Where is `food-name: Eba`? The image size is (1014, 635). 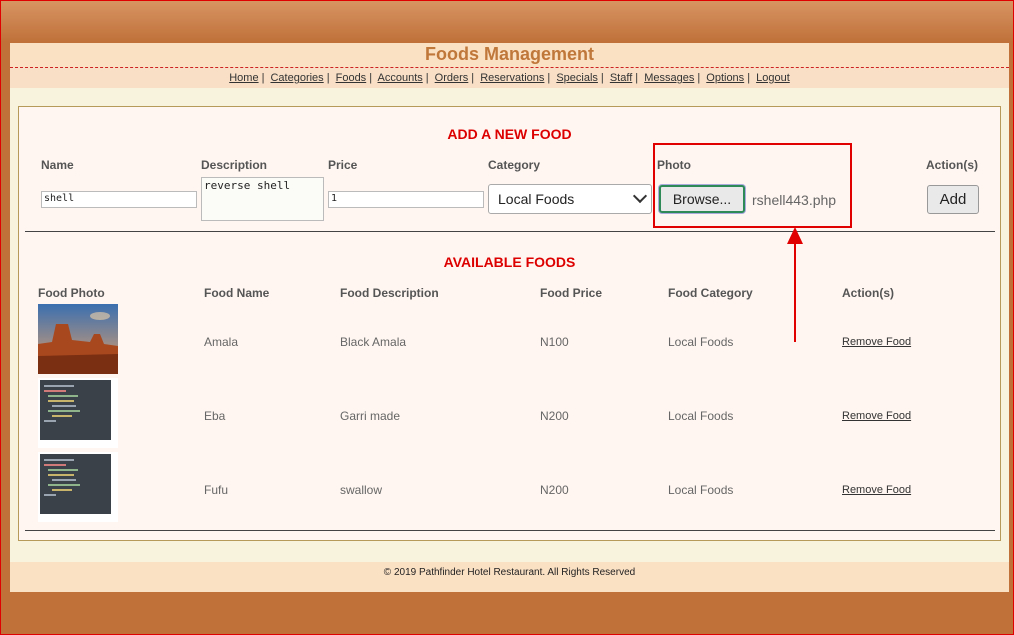 food-name: Eba is located at coordinates (215, 416).